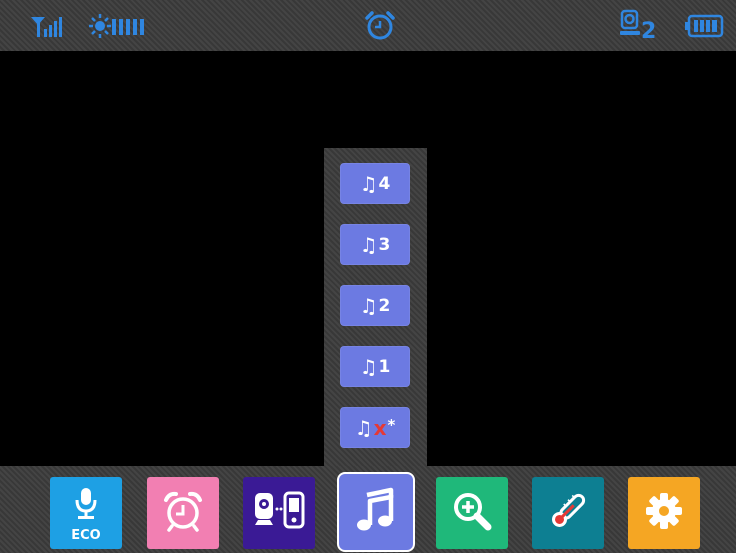  I want to click on gear-icon, so click(664, 513).